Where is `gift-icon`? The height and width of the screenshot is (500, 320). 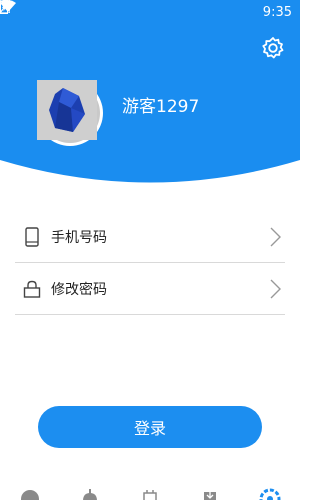
gift-icon is located at coordinates (150, 493).